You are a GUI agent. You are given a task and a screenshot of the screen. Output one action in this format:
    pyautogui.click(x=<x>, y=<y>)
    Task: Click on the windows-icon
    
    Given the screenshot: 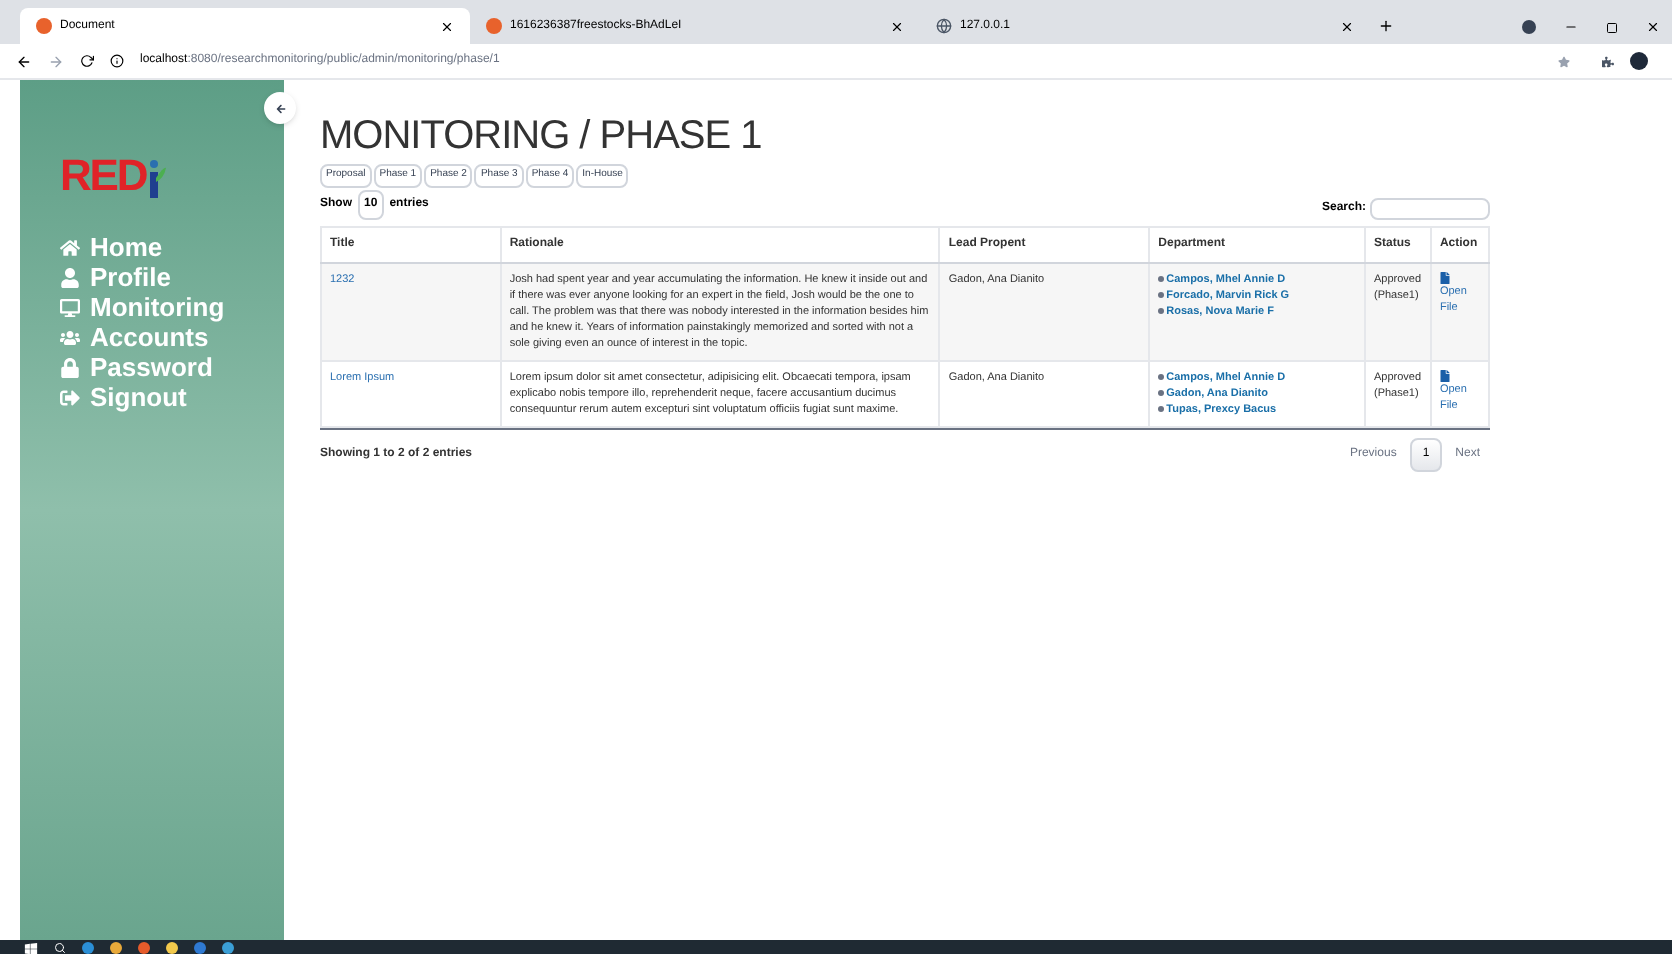 What is the action you would take?
    pyautogui.click(x=31, y=948)
    